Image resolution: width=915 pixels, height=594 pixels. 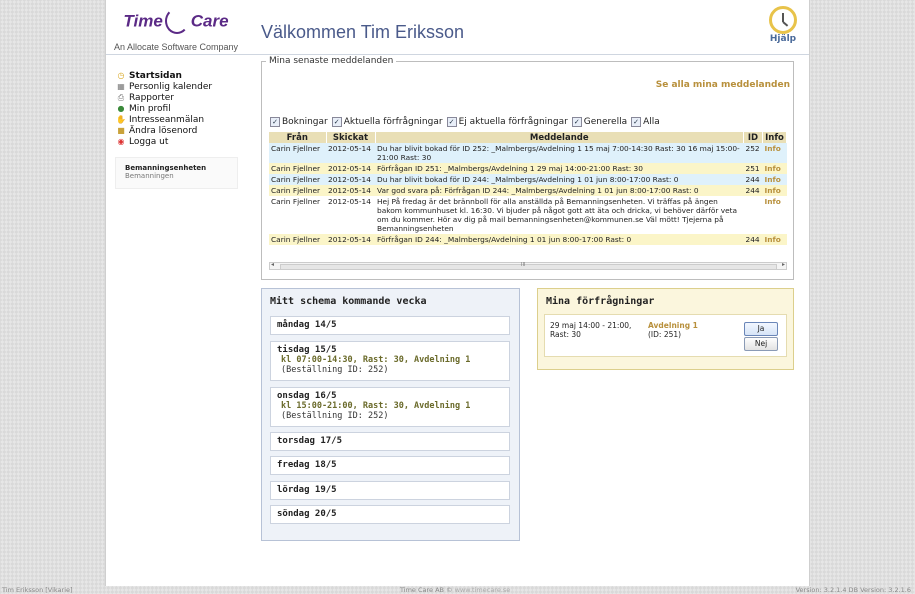 I want to click on footer-company: Time Care AB © www.timecare.se, so click(x=455, y=590).